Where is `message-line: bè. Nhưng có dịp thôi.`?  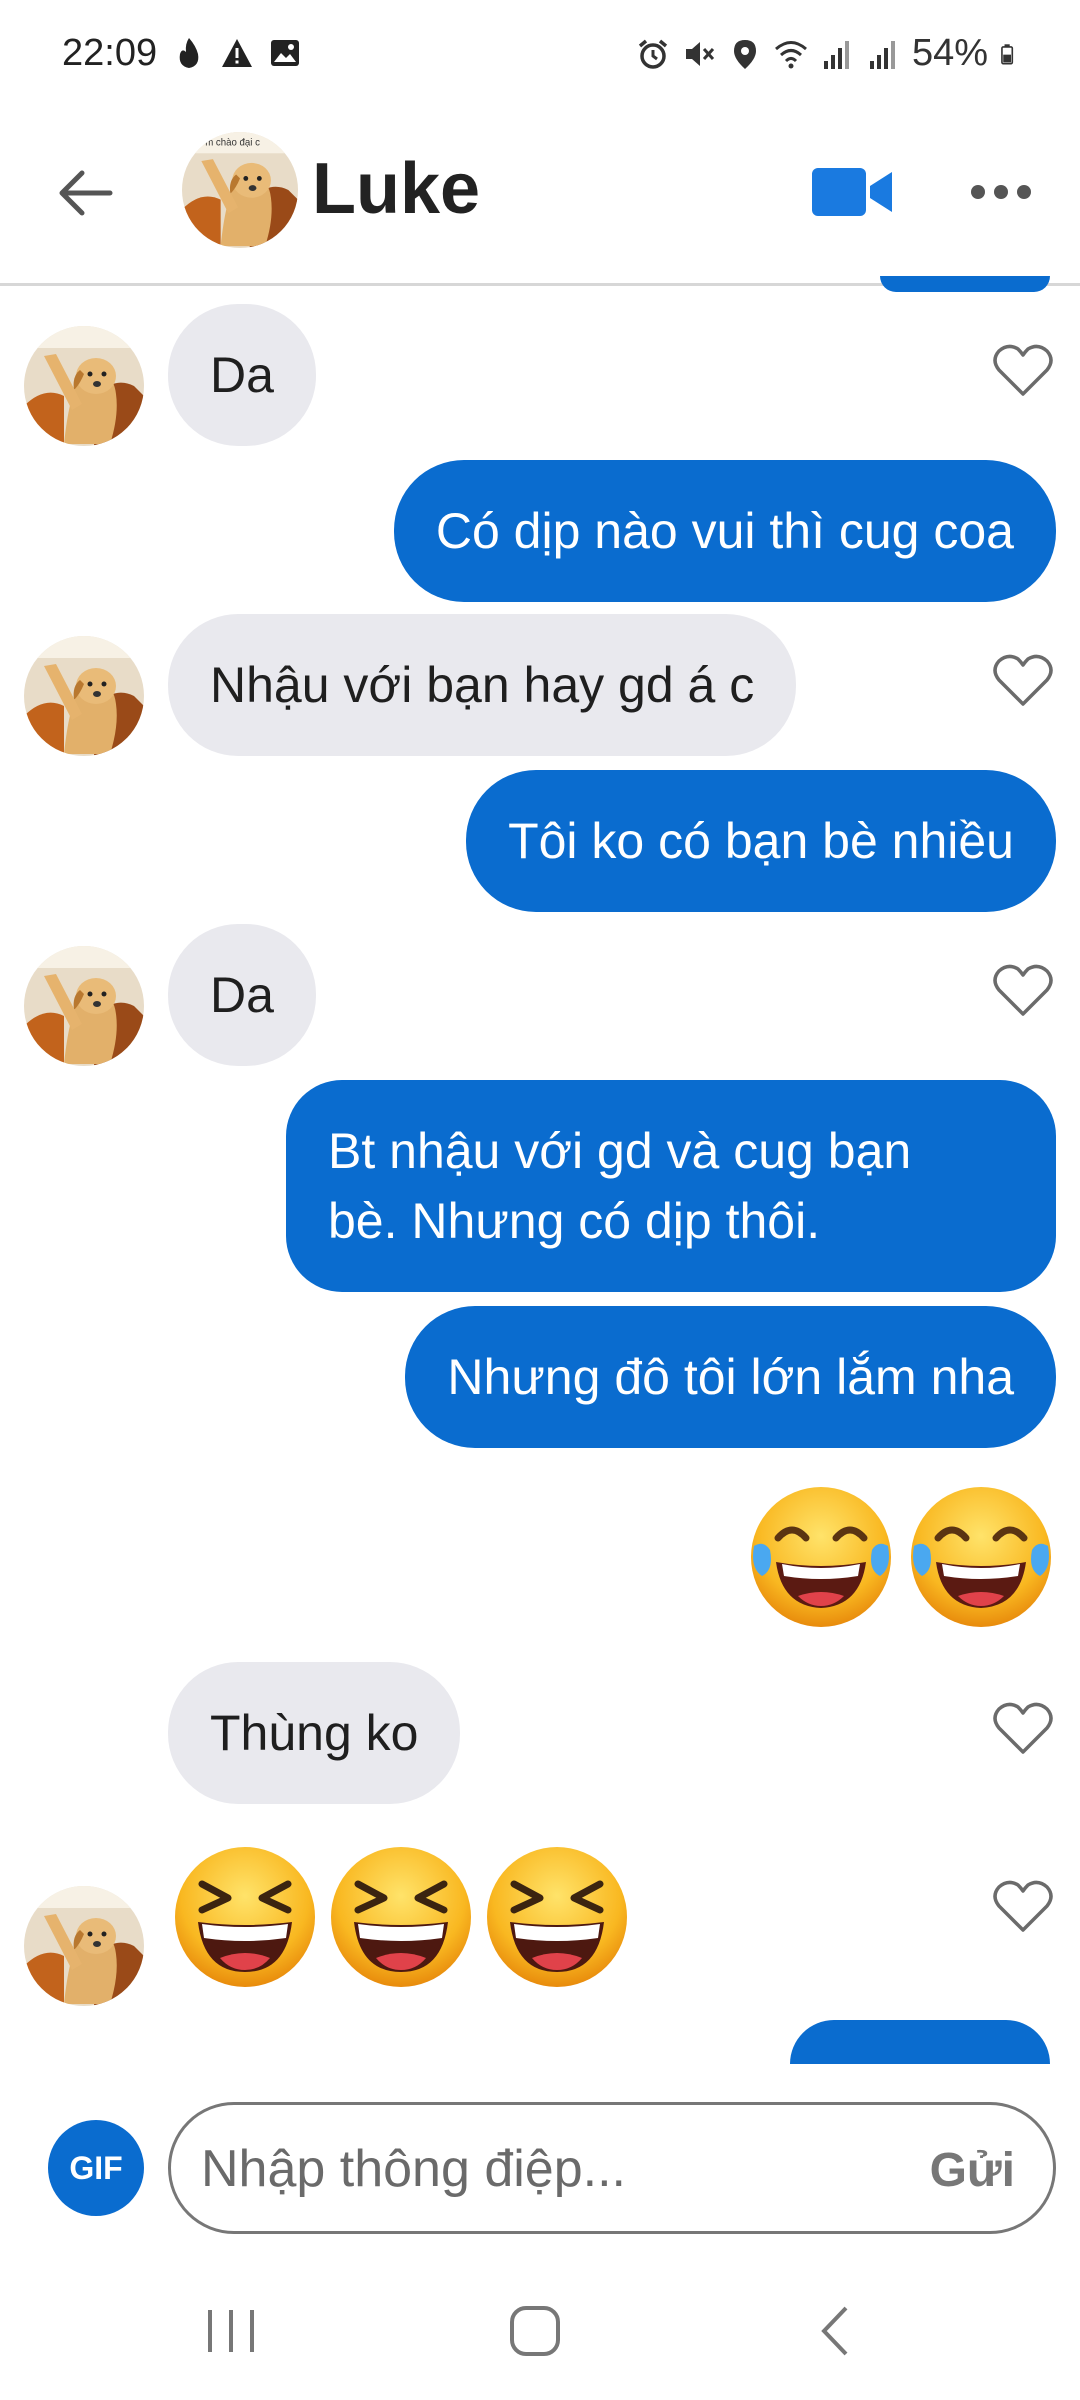
message-line: bè. Nhưng có dịp thôi. is located at coordinates (574, 1221).